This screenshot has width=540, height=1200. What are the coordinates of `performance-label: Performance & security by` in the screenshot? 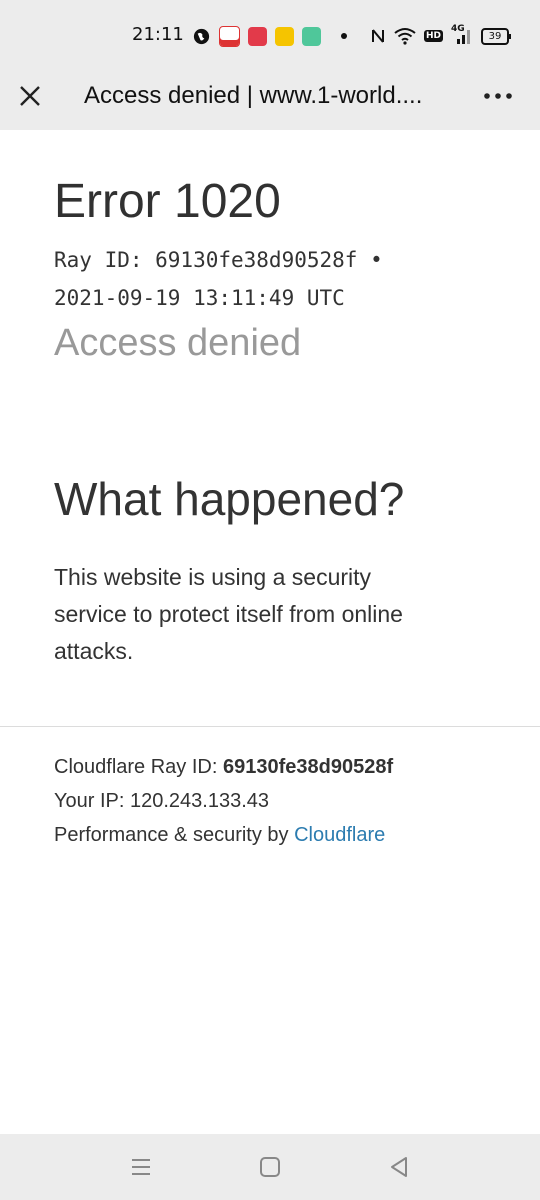 It's located at (174, 835).